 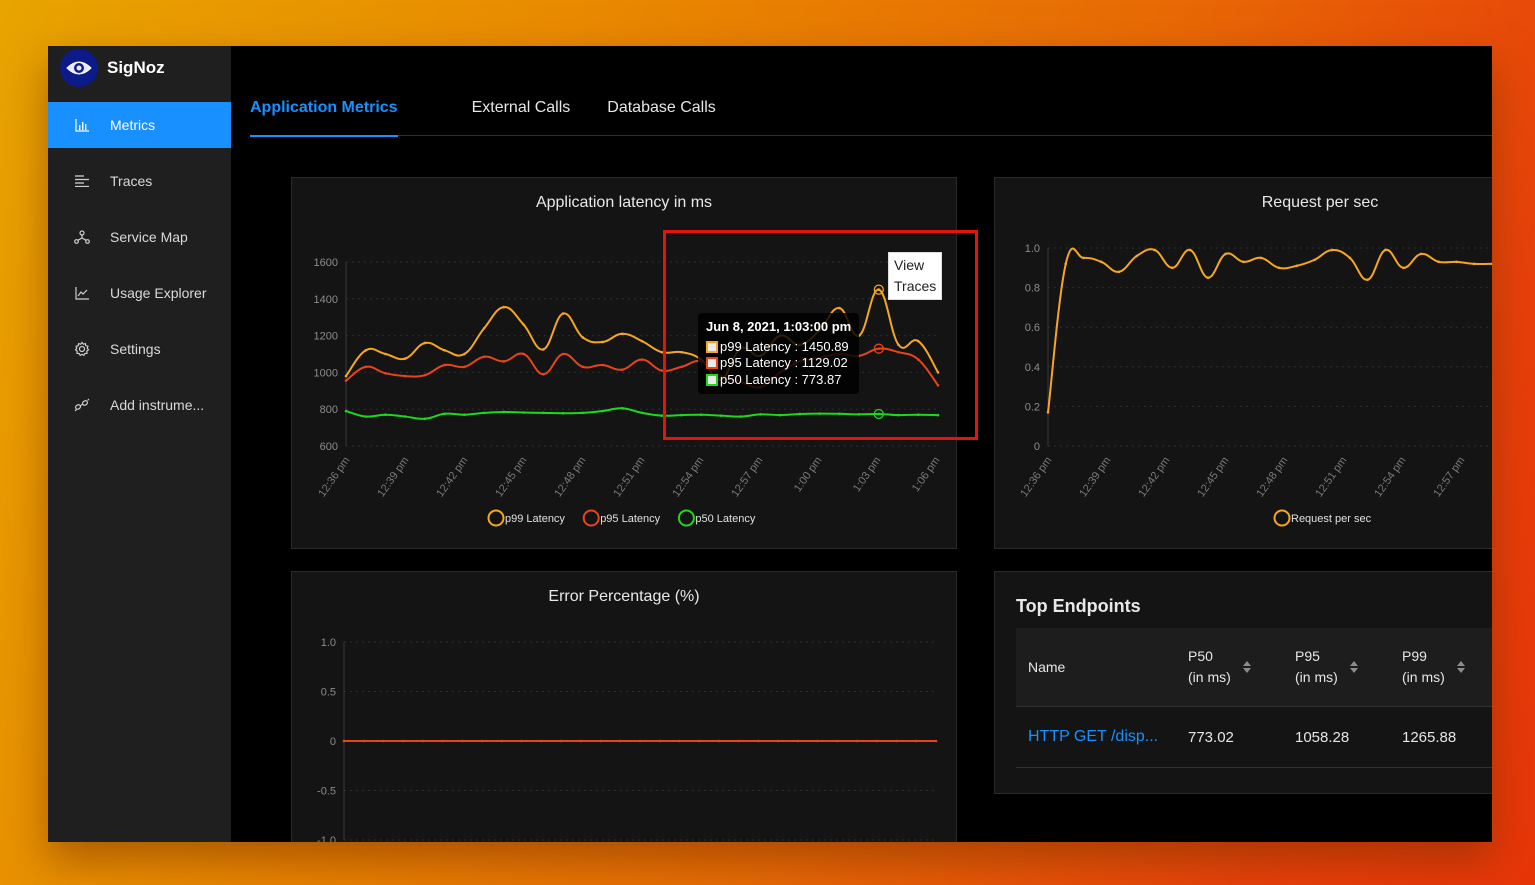 What do you see at coordinates (82, 405) in the screenshot?
I see `api-link-icon` at bounding box center [82, 405].